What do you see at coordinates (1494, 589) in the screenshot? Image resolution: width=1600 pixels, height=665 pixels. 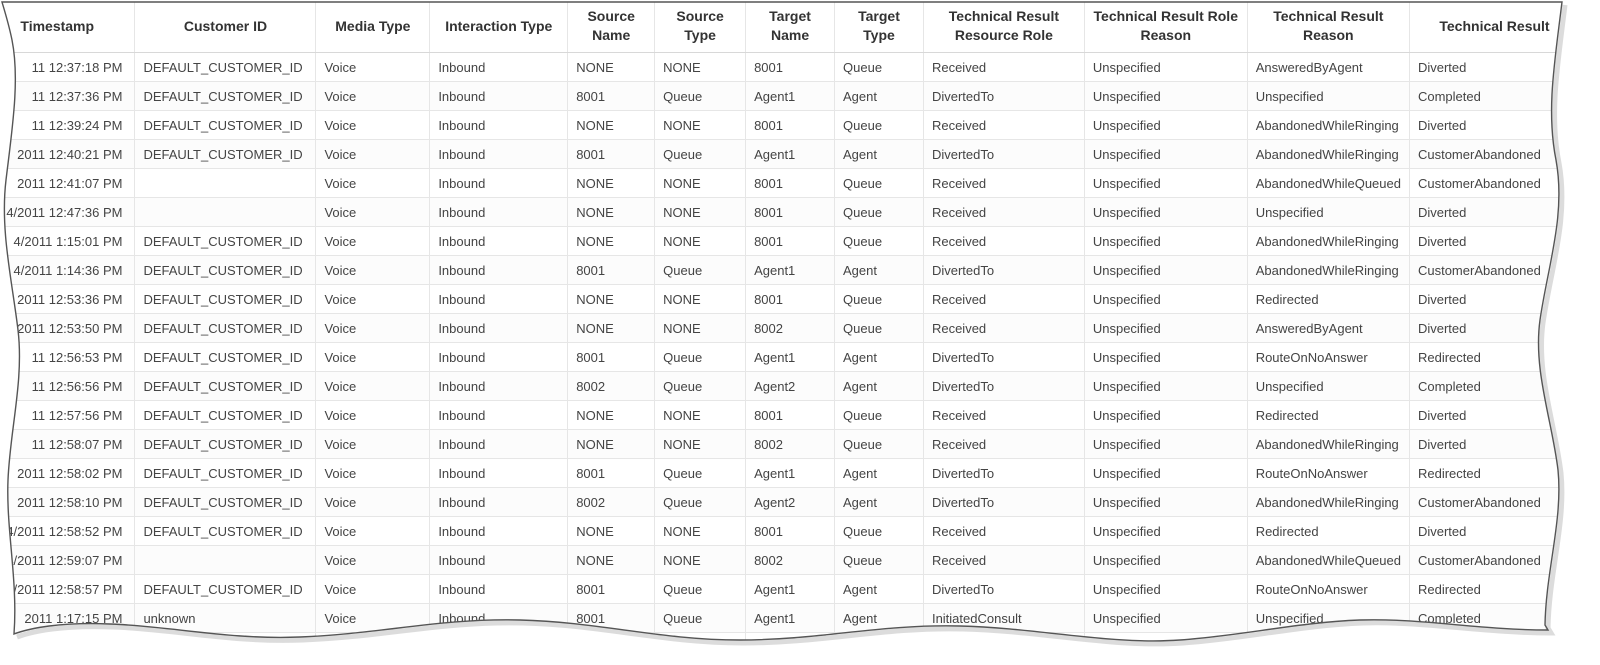 I see `cell-technical-result: Redirected` at bounding box center [1494, 589].